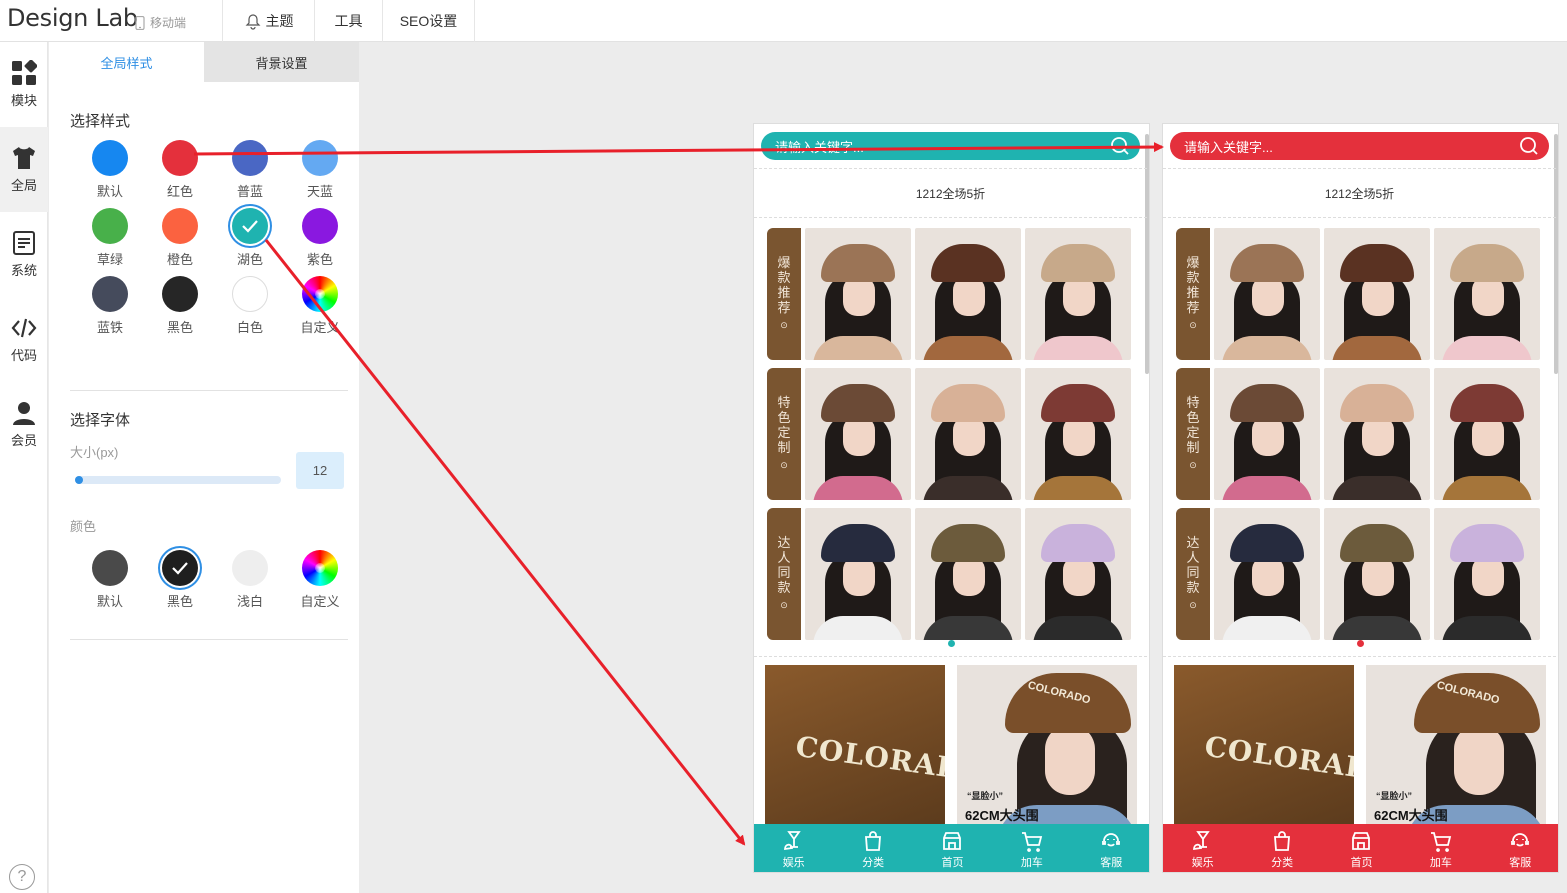 This screenshot has width=1567, height=893. I want to click on row-label-char: 款, so click(1193, 277).